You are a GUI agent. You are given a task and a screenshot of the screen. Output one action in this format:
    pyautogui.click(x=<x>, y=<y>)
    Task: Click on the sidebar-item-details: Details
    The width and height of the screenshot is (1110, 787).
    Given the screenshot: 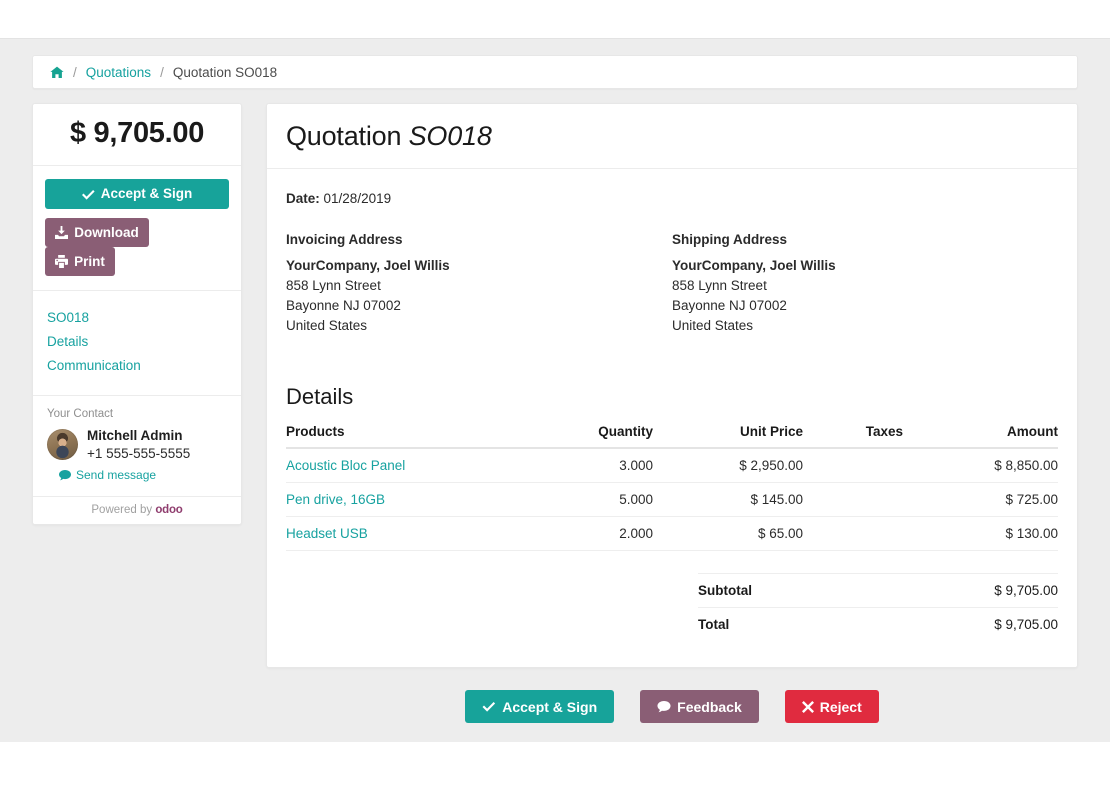 What is the action you would take?
    pyautogui.click(x=137, y=342)
    